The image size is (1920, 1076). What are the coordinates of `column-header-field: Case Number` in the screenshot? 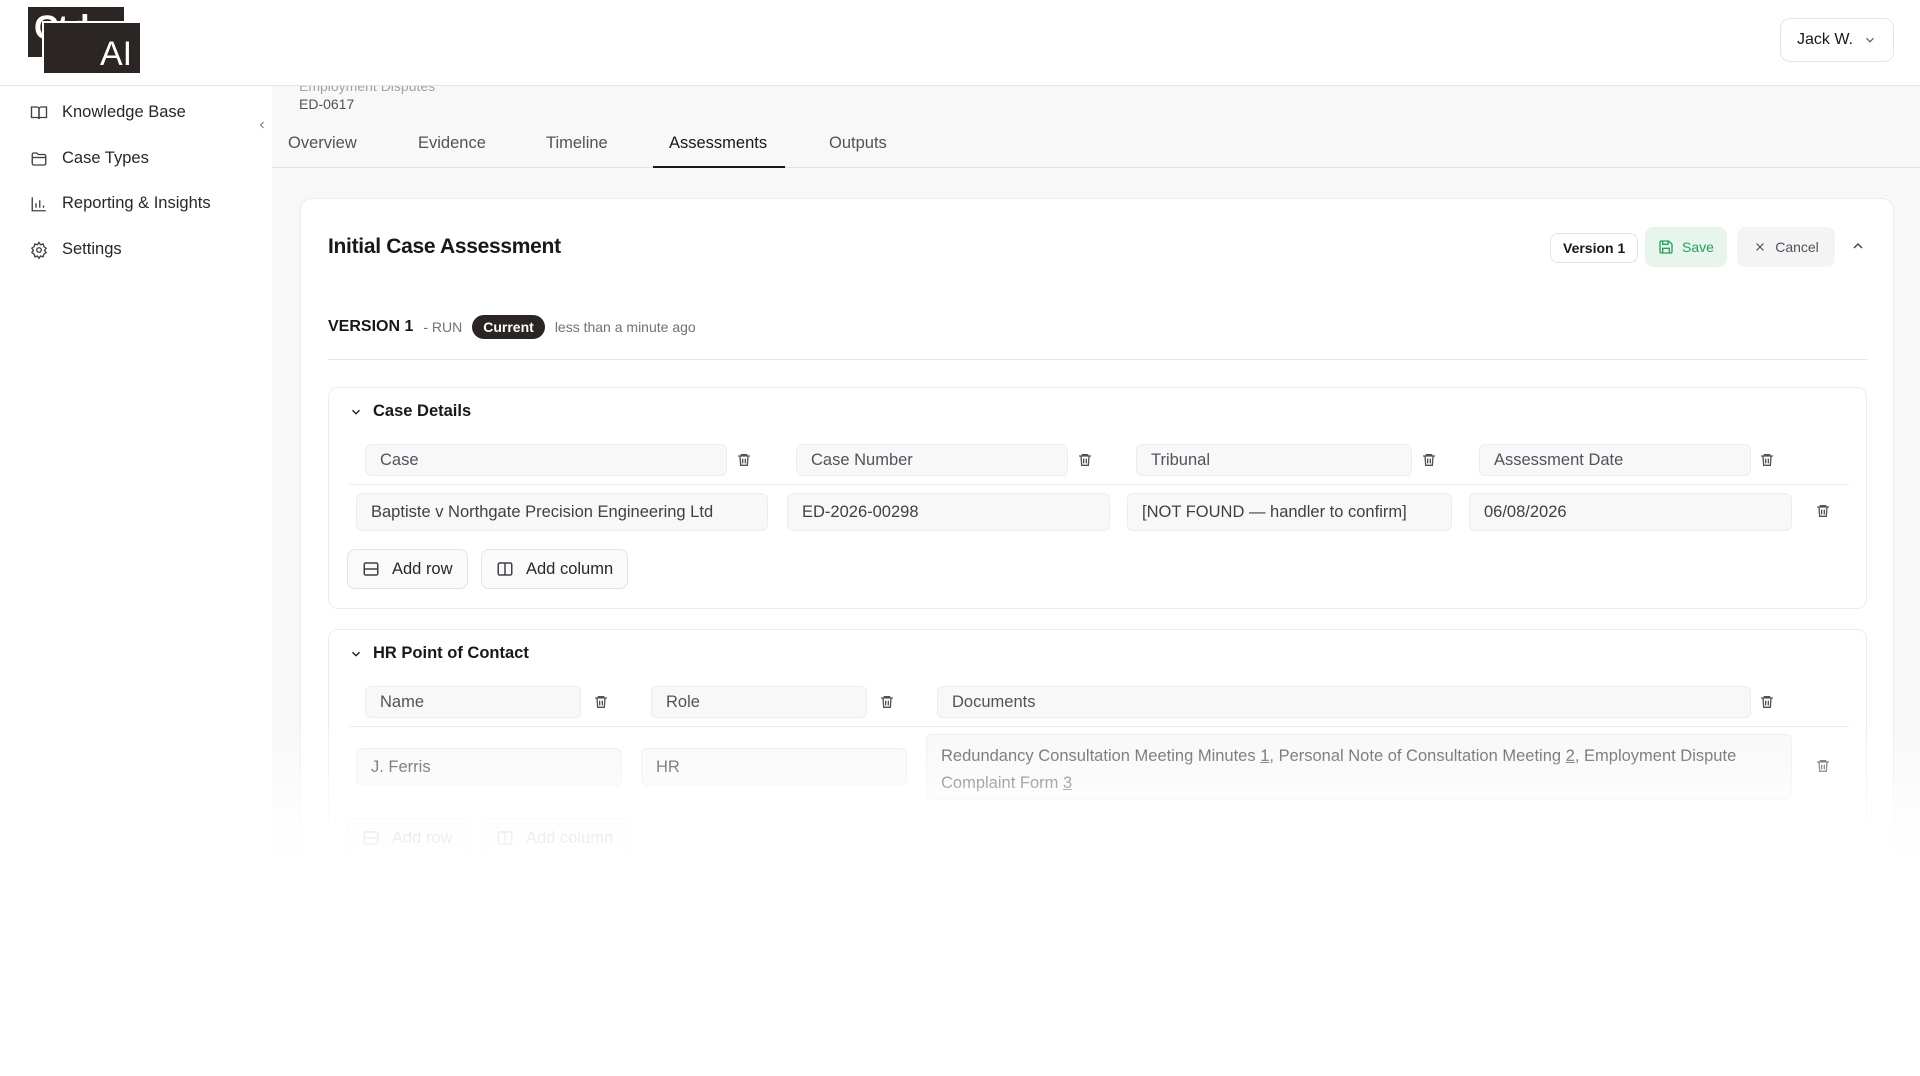 It's located at (932, 460).